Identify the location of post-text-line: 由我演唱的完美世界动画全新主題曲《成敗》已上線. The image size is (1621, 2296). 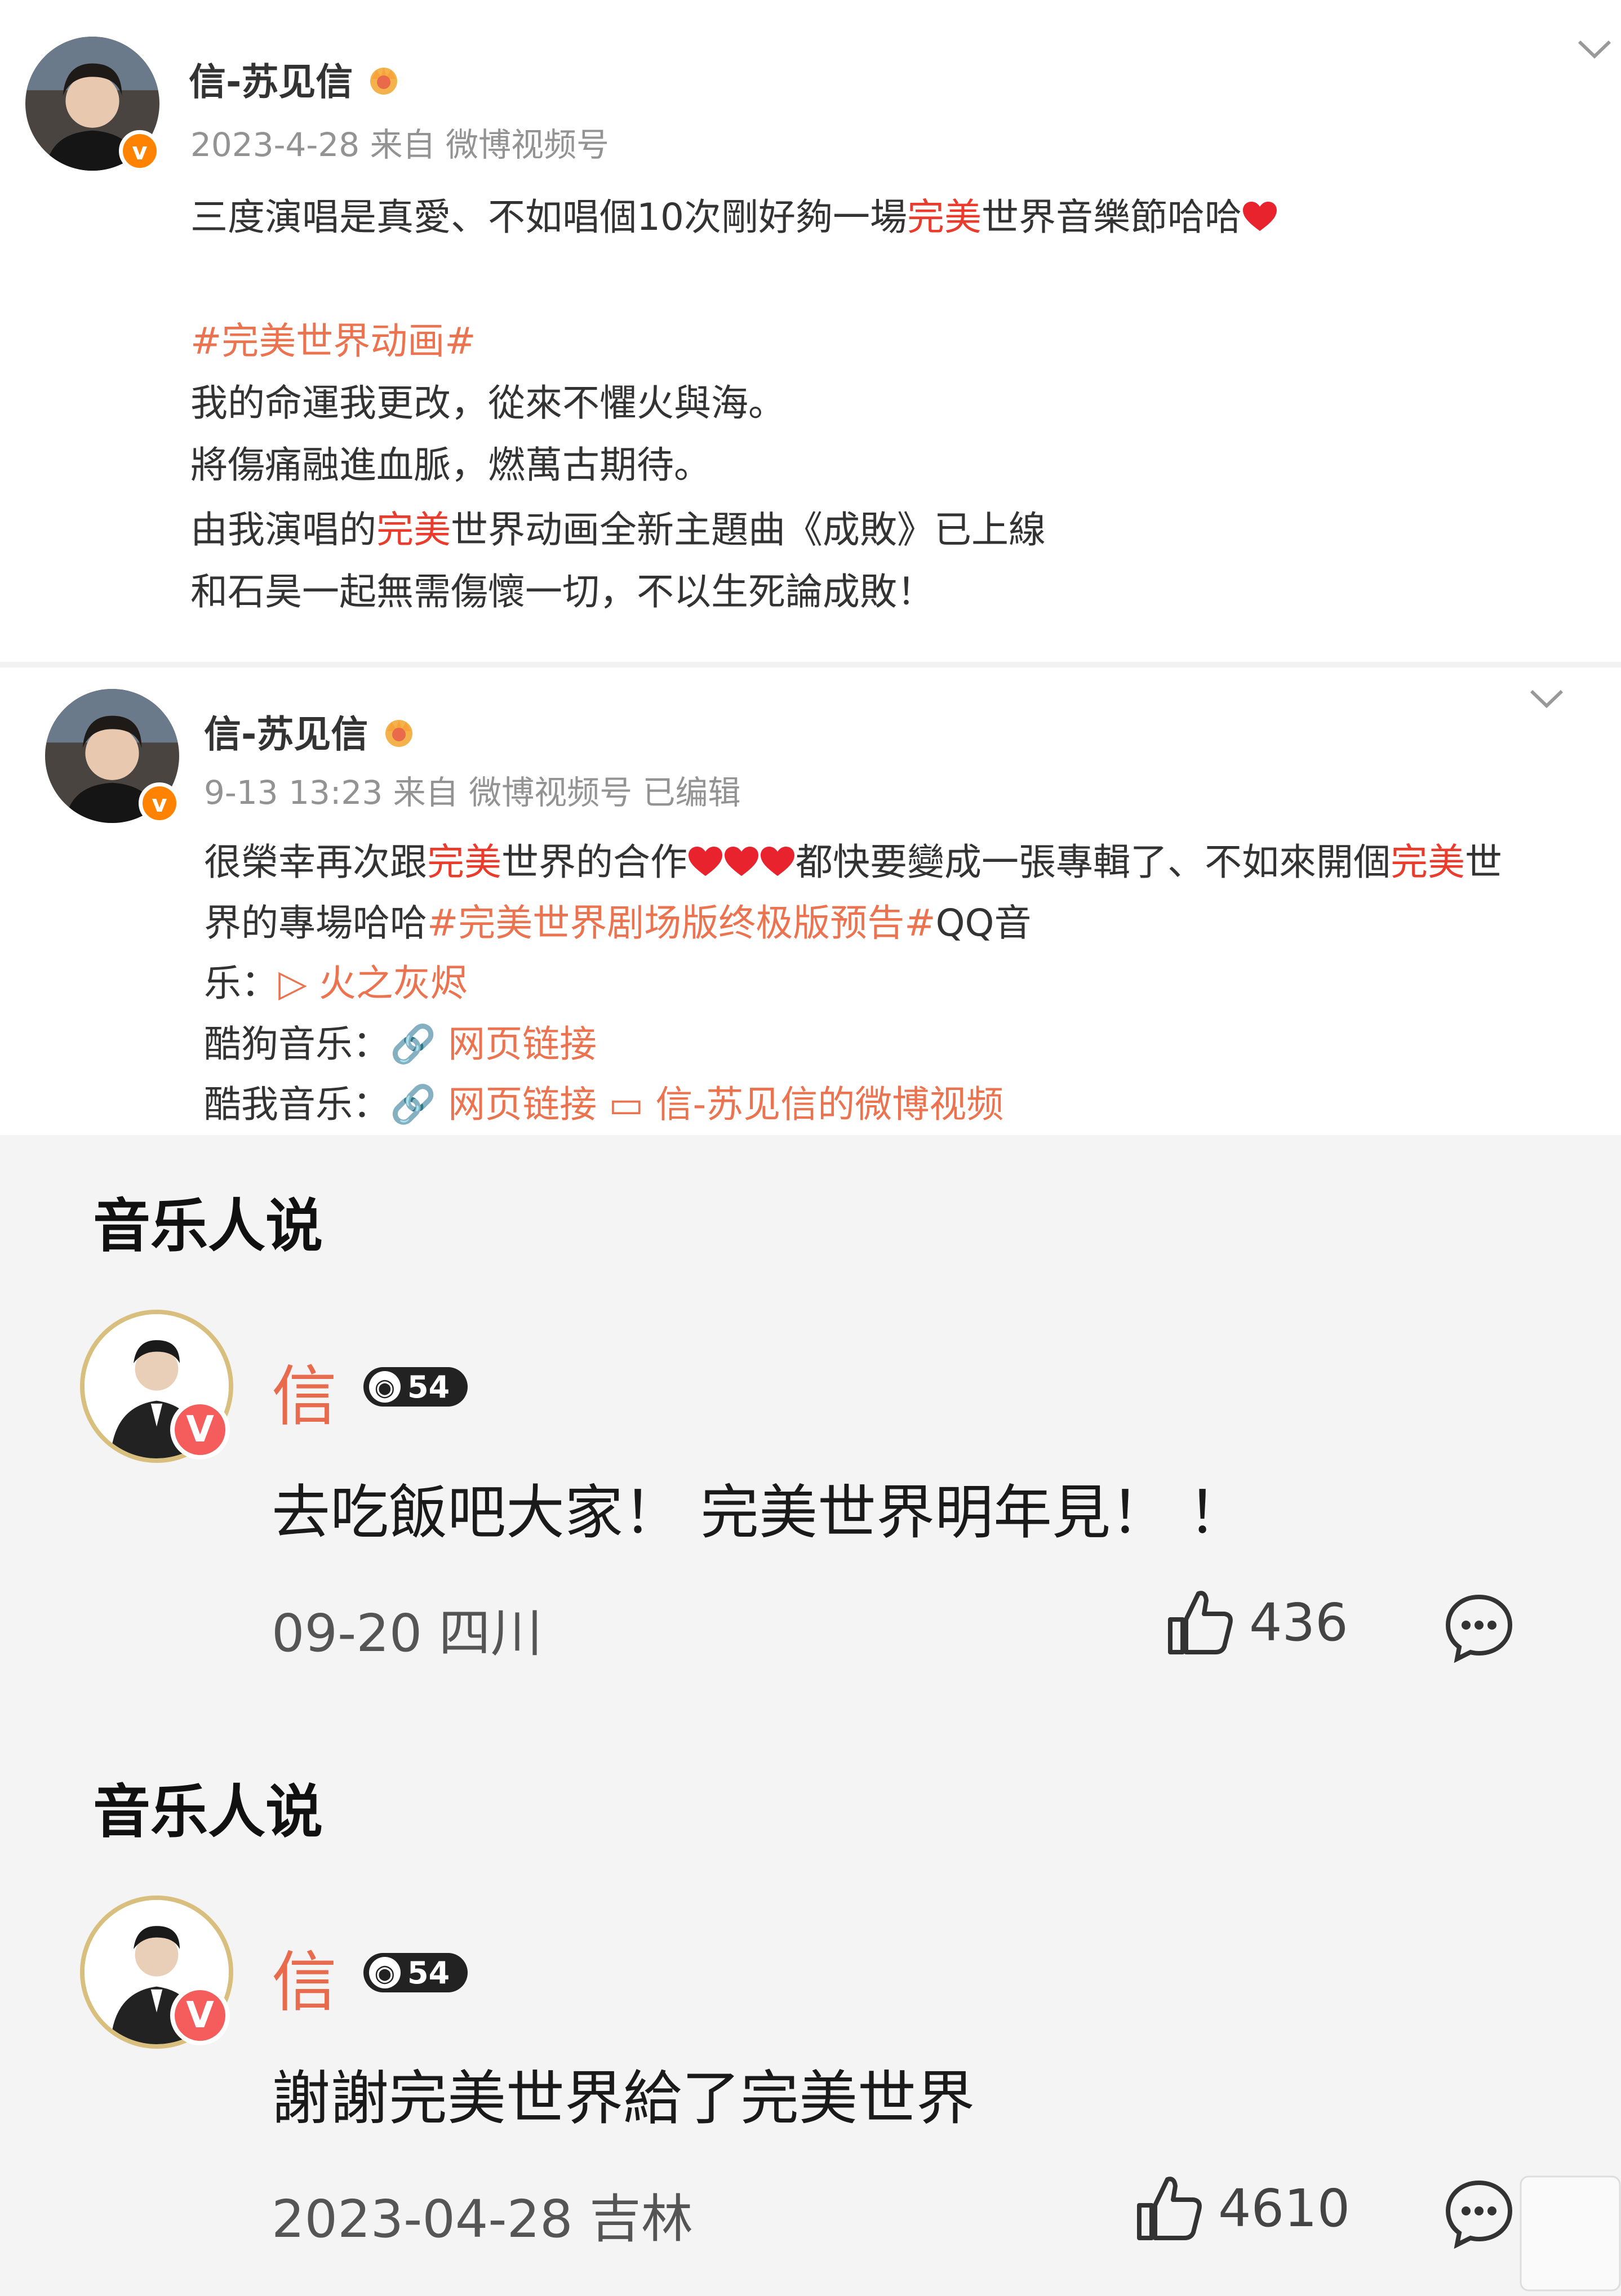
(618, 530).